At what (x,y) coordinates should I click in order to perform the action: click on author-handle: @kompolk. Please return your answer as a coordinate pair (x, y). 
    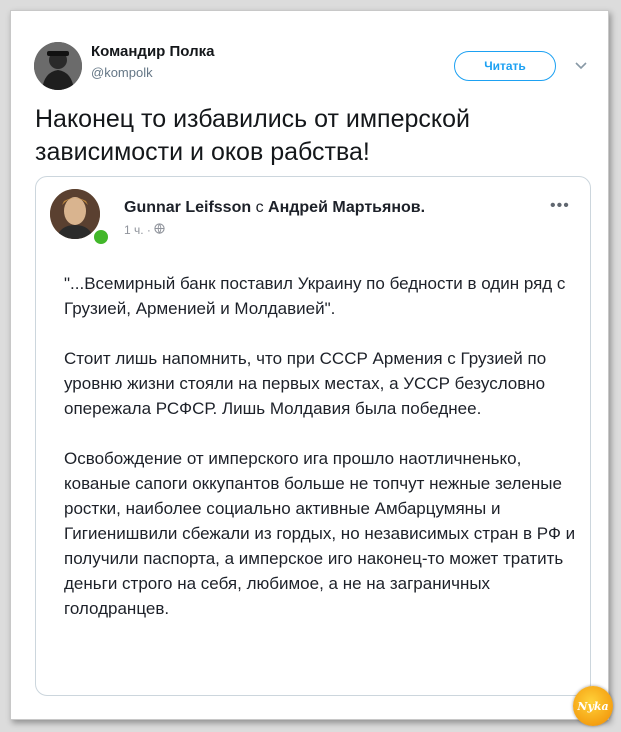
    Looking at the image, I should click on (122, 72).